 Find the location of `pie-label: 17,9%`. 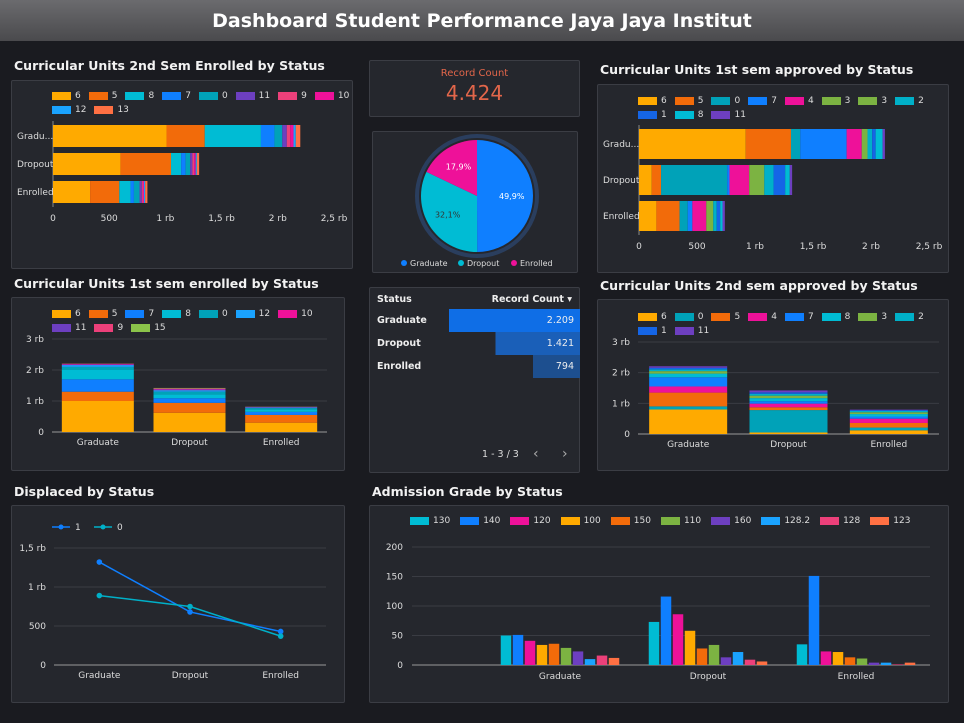

pie-label: 17,9% is located at coordinates (459, 167).